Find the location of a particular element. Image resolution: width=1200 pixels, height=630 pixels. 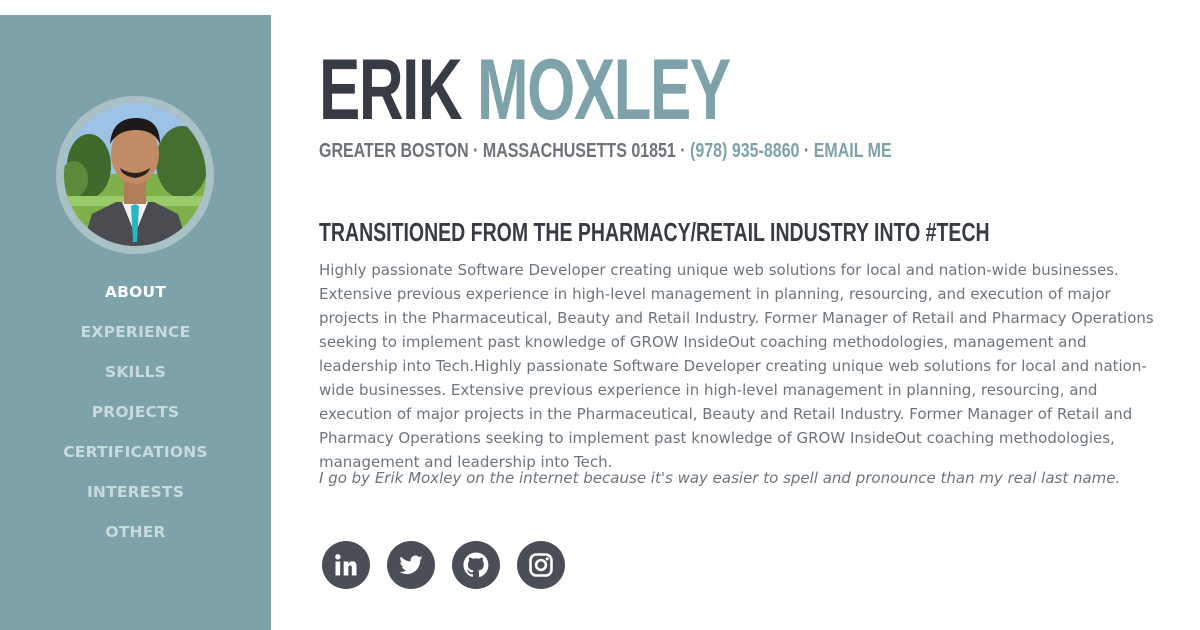

nav-item-certifications: CERTIFICATIONS is located at coordinates (135, 457).